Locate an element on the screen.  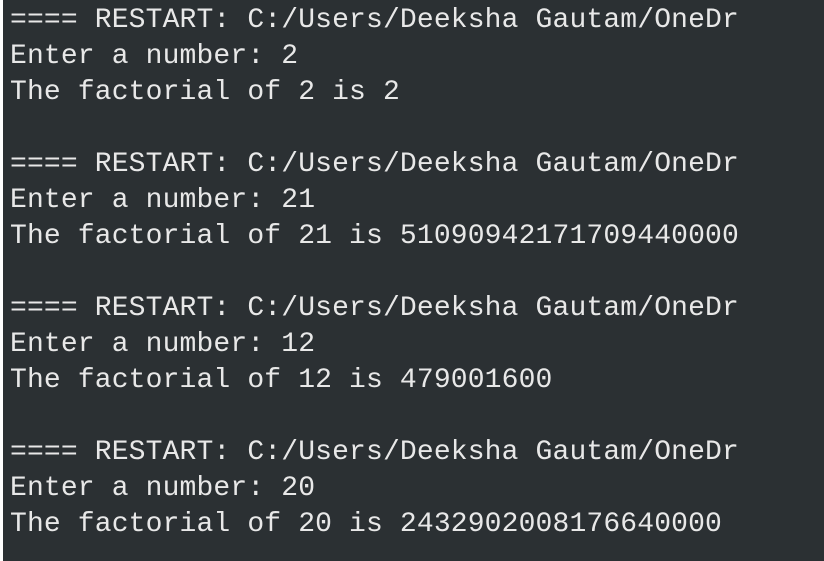
factorial-result-line: The factorial of 2 is 2 is located at coordinates (205, 92).